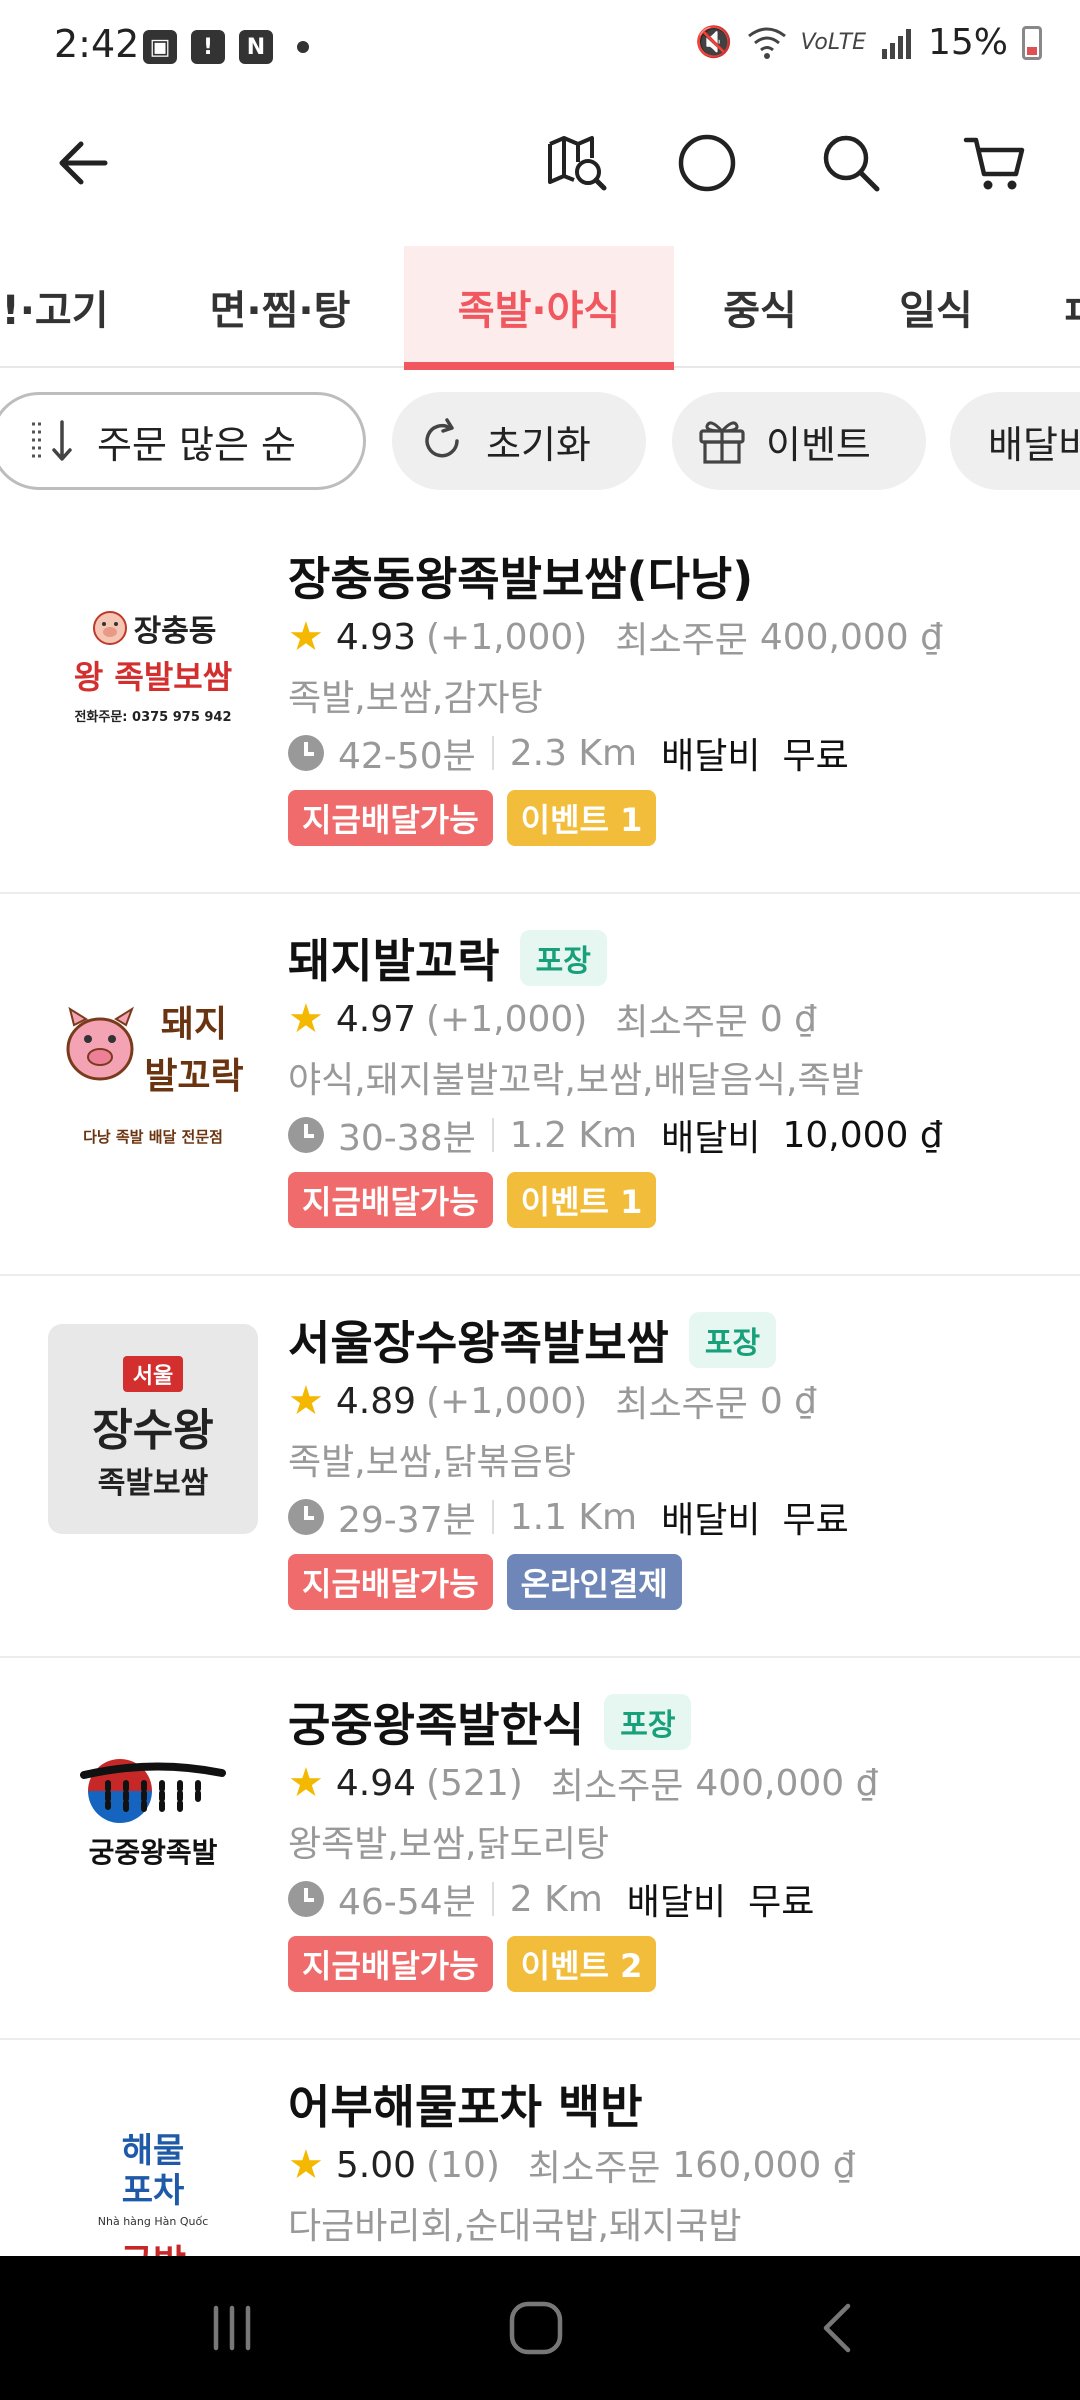  I want to click on delivery-fee-chip-label: 배달비, so click(1034, 444).